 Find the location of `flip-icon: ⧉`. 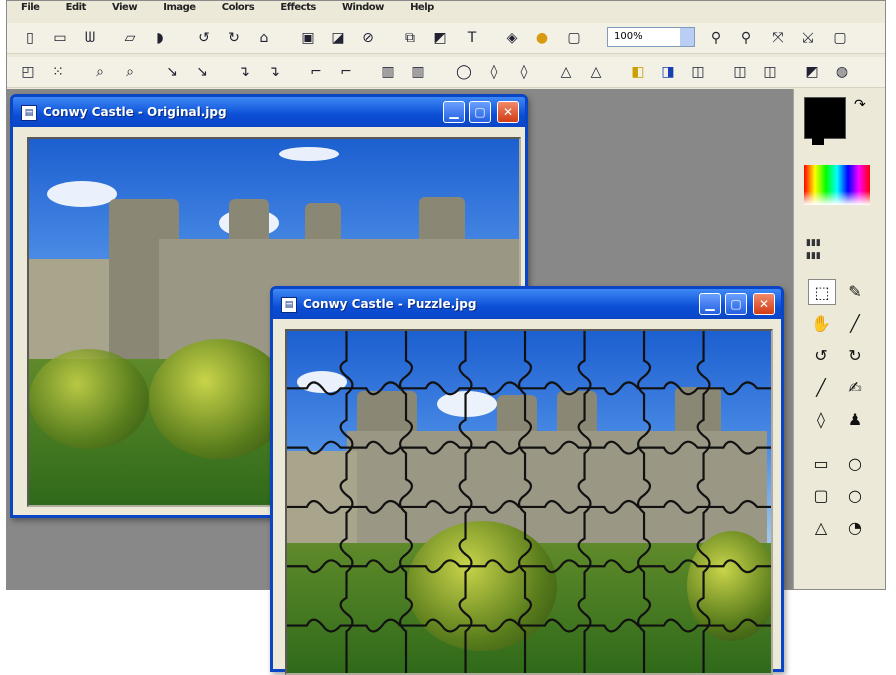

flip-icon: ⧉ is located at coordinates (410, 38).